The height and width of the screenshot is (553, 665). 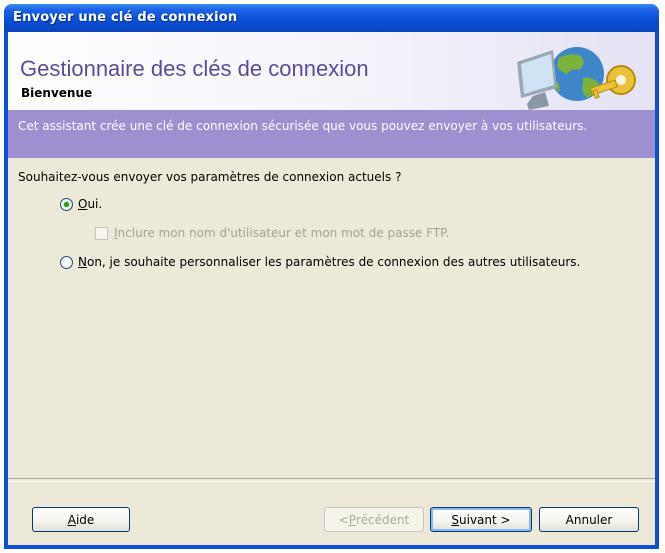 I want to click on page-subtitle: Bienvenue, so click(x=57, y=93).